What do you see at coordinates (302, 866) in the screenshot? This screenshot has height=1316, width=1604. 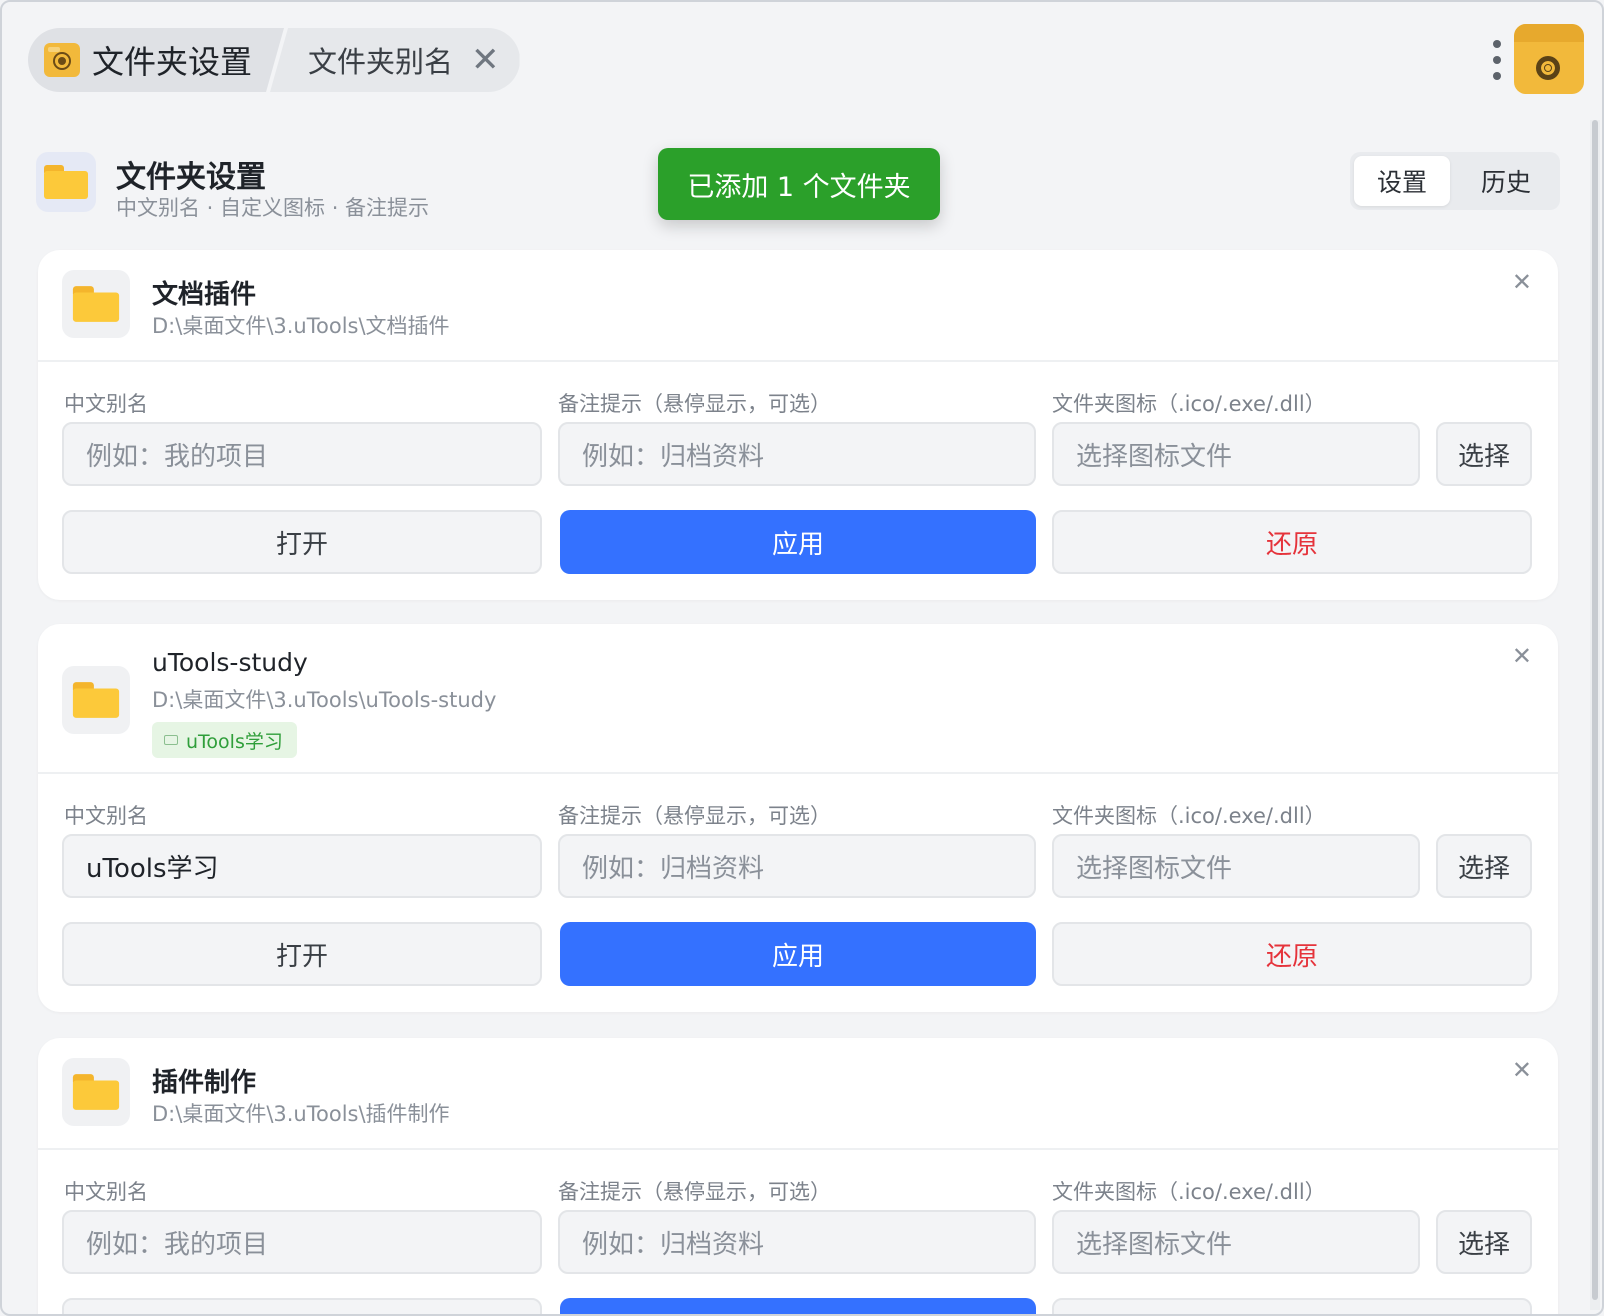 I see `alias-input: uTools学习` at bounding box center [302, 866].